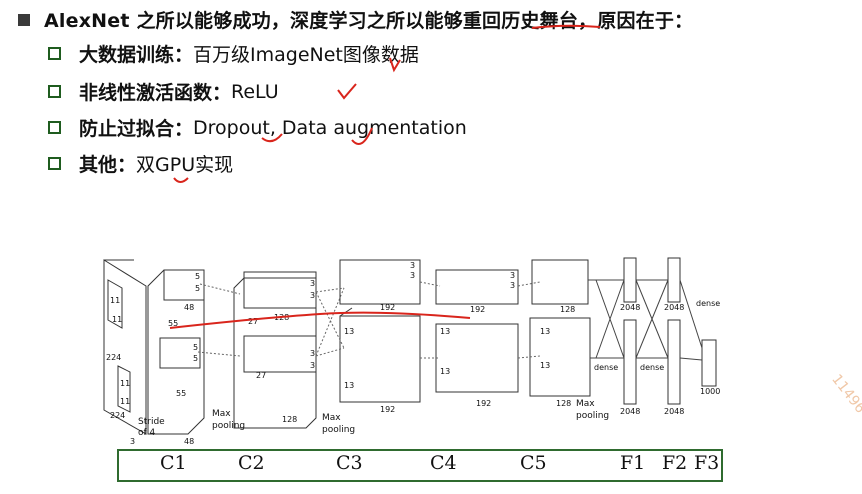  I want to click on conv2-size: 27, so click(261, 375).